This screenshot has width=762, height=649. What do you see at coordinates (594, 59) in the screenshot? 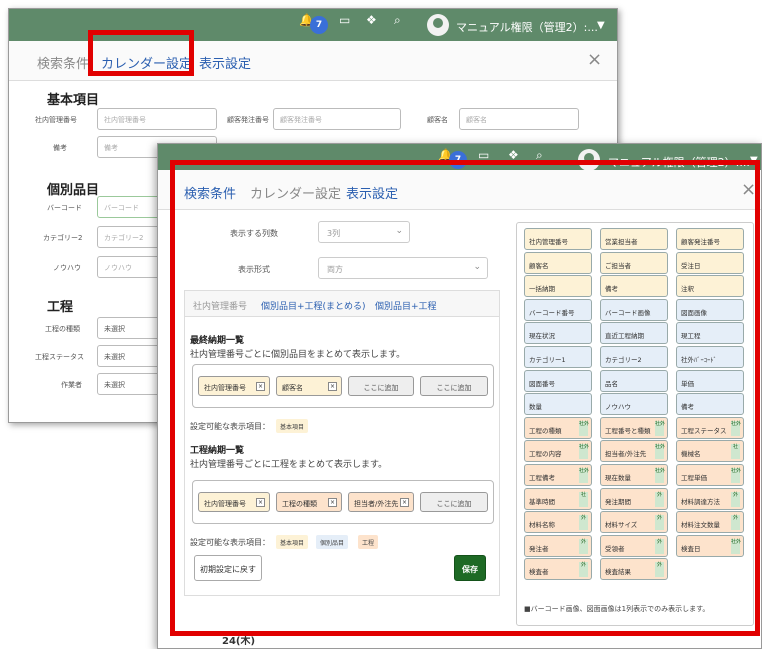
I see `close-icon: ×` at bounding box center [594, 59].